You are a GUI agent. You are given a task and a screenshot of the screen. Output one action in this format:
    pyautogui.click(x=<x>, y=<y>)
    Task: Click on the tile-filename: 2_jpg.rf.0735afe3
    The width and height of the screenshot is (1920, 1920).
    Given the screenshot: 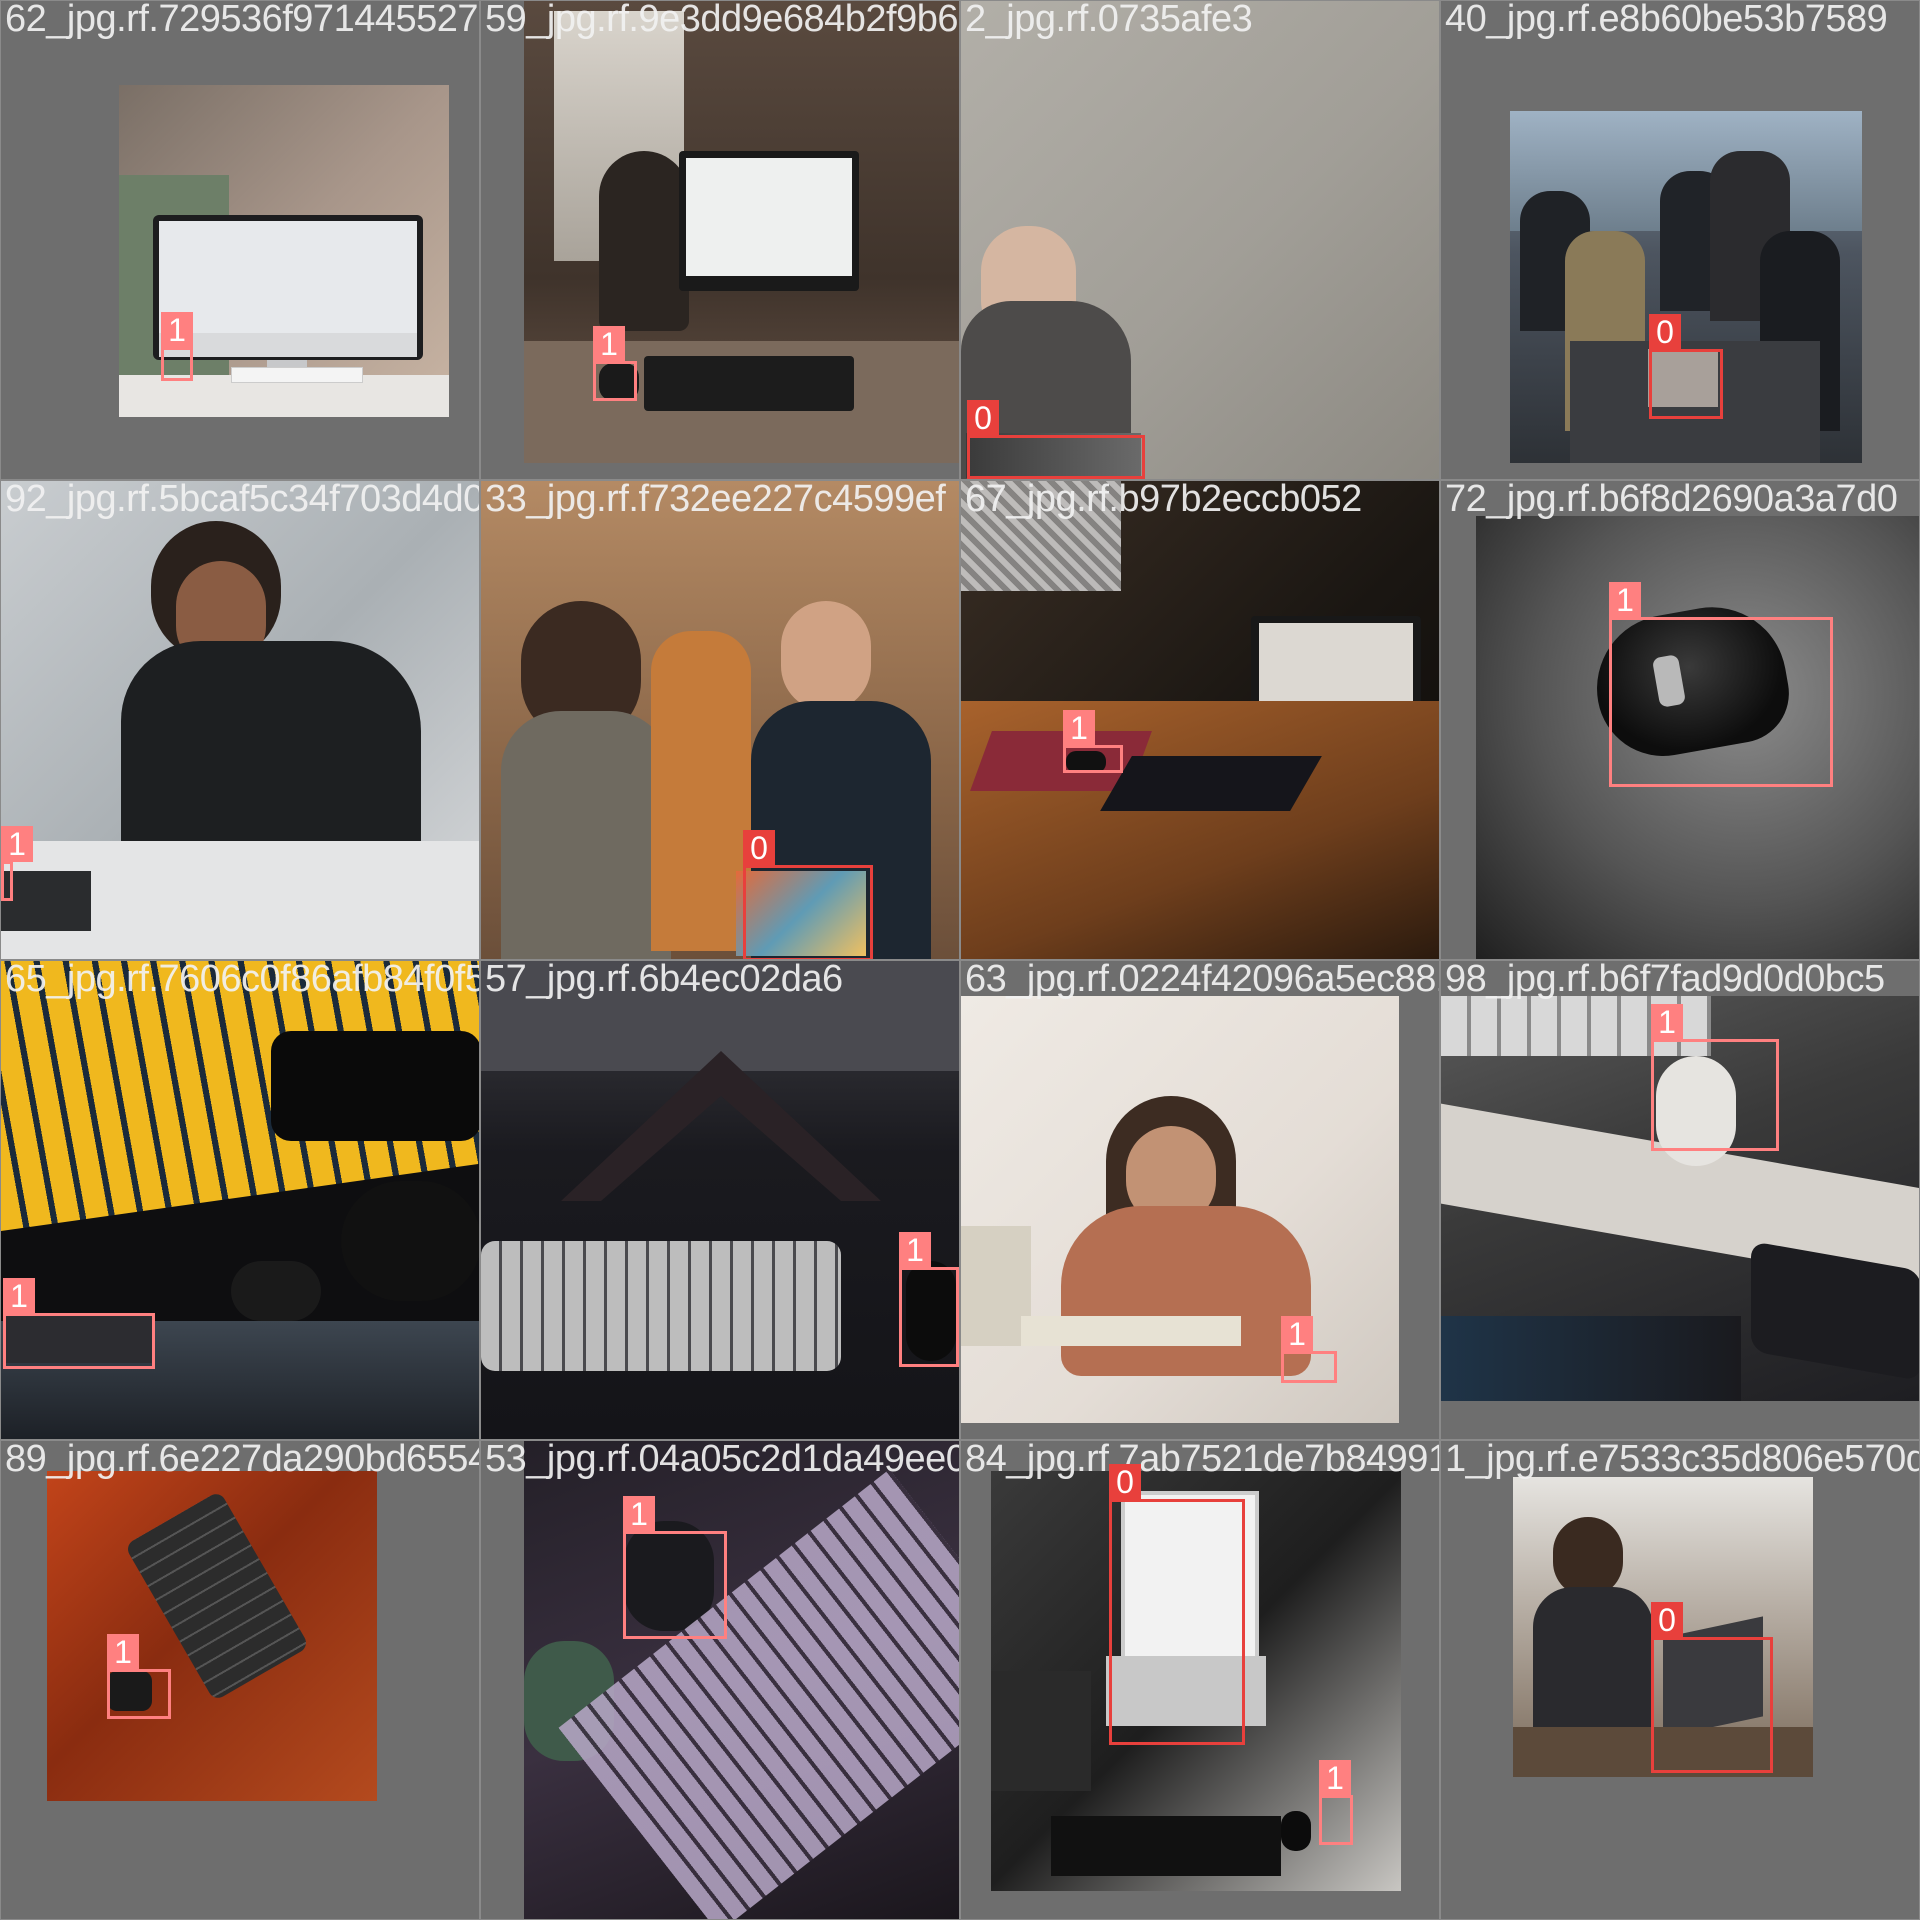 What is the action you would take?
    pyautogui.click(x=1109, y=20)
    